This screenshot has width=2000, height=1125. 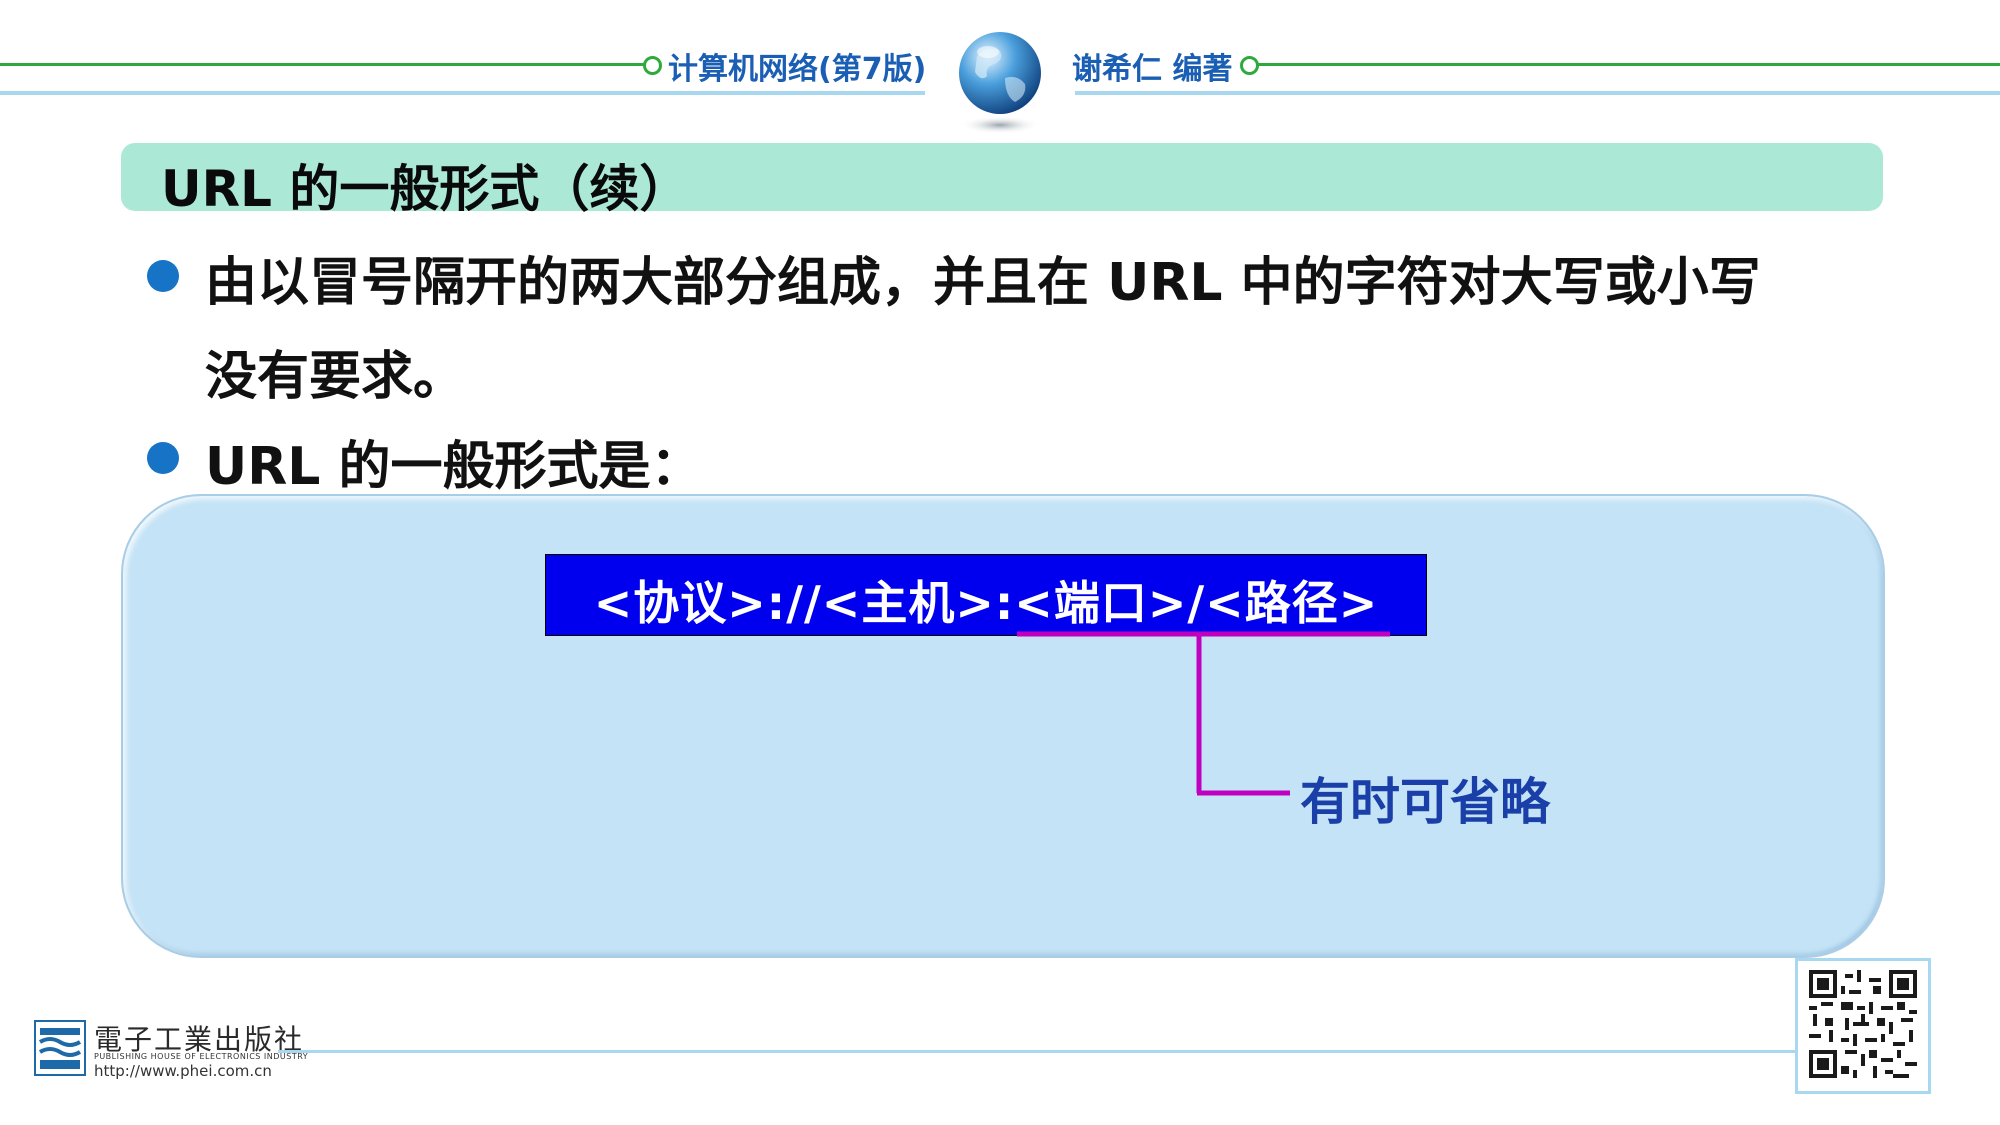 I want to click on publisher-name-en: PUBLISHING HOUSE OF ELECTRONICS INDUSTRY, so click(x=201, y=1056).